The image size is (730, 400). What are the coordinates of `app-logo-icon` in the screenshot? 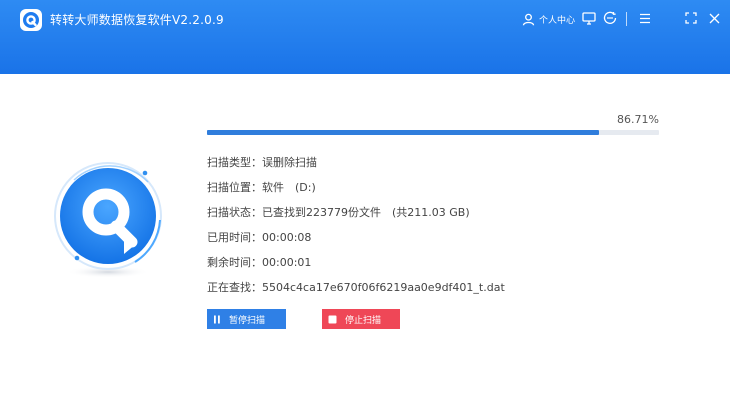 It's located at (31, 20).